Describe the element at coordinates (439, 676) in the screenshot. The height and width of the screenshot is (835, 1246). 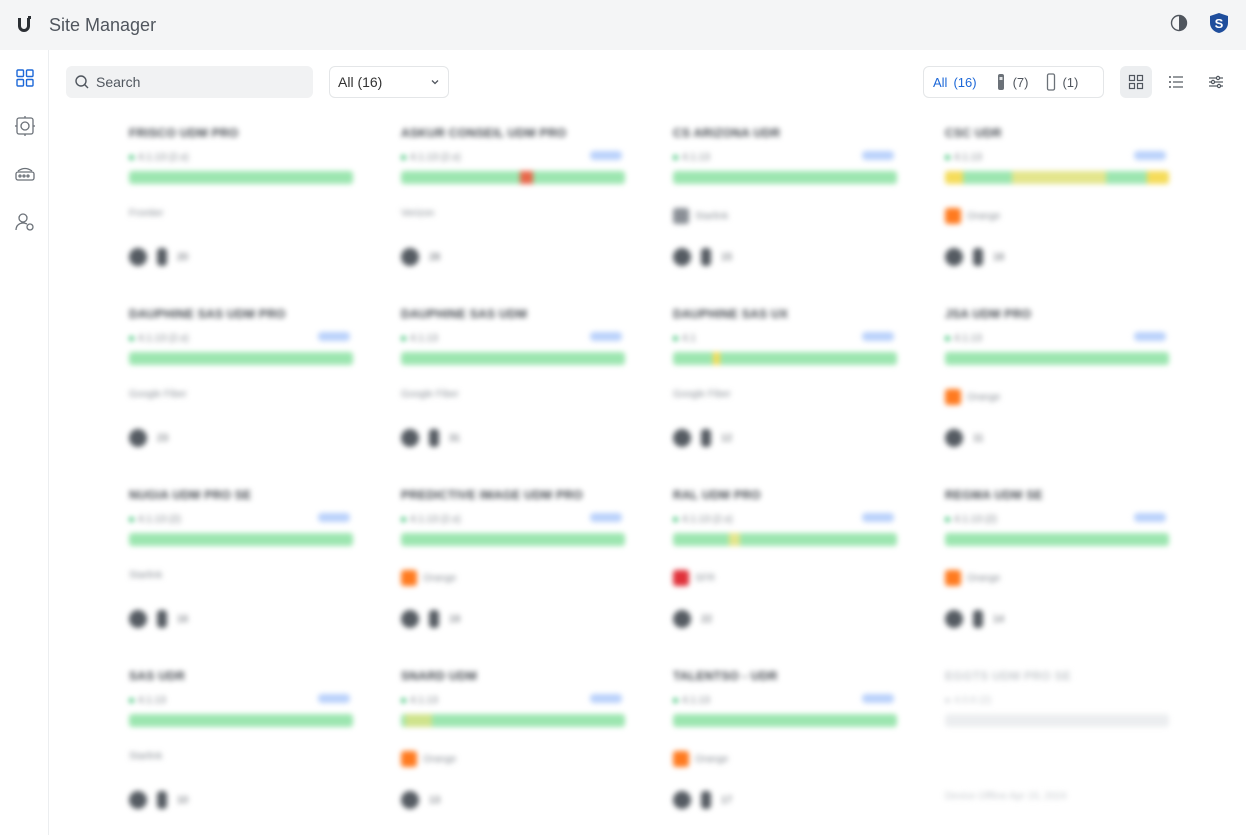
I see `site-name: SNARD UDM` at that location.